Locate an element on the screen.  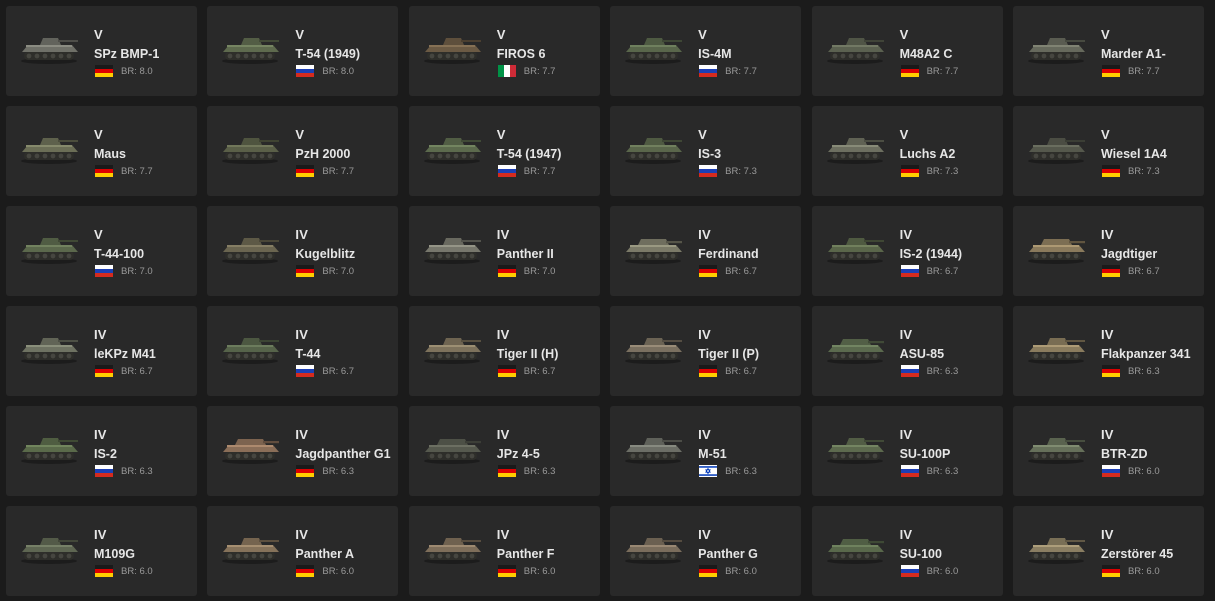
vehicle-card: V Maus BR: 7.7 is located at coordinates (101, 151).